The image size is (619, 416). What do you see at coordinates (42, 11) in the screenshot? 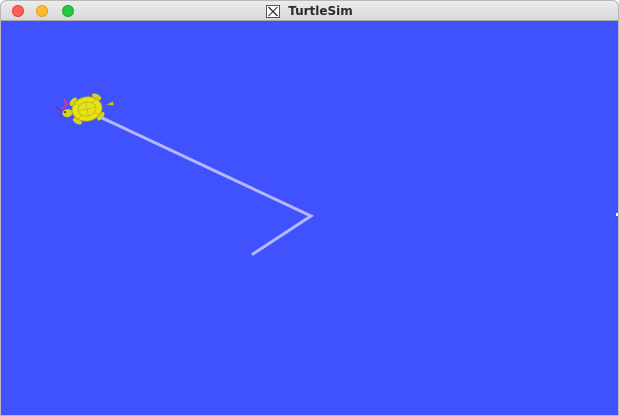
I see `minimize-button` at bounding box center [42, 11].